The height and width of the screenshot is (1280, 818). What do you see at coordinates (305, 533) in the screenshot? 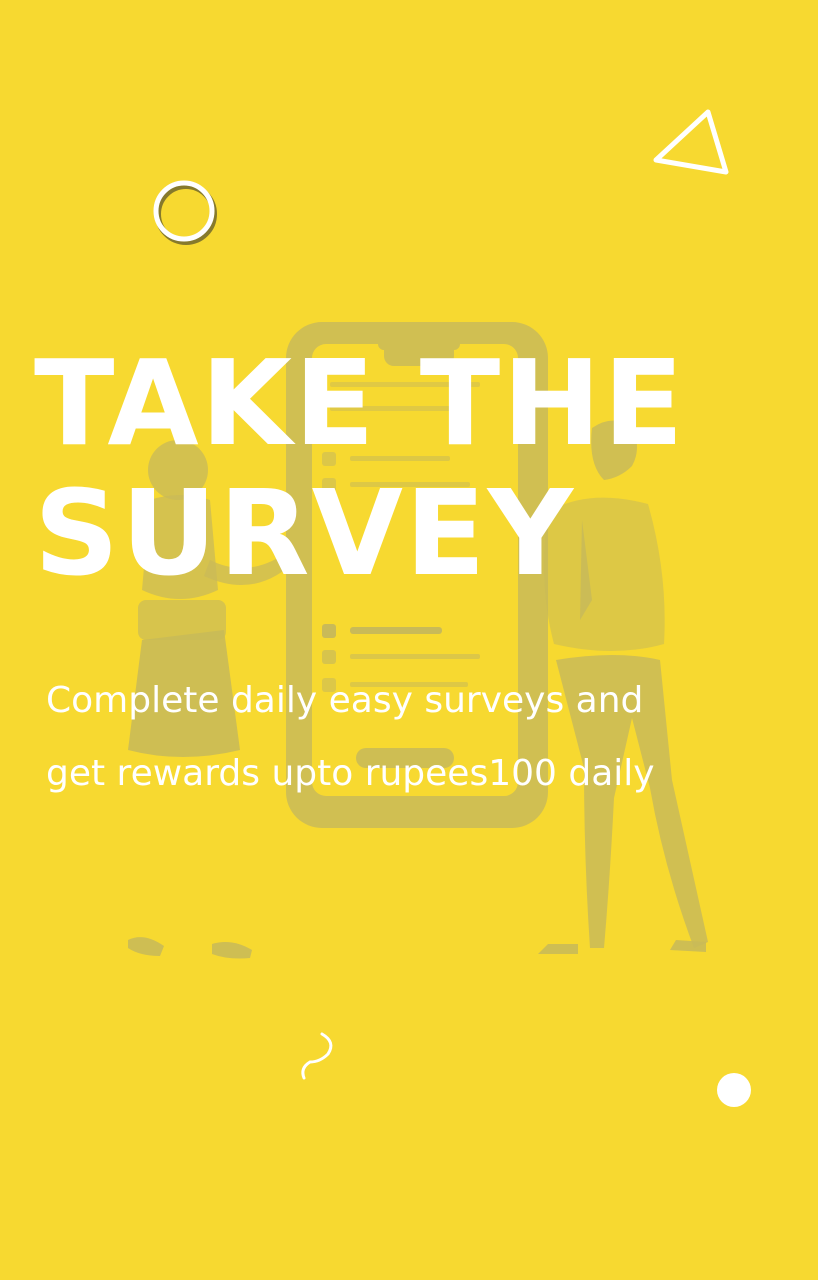
I see `page-title-line-2: SURVEY` at bounding box center [305, 533].